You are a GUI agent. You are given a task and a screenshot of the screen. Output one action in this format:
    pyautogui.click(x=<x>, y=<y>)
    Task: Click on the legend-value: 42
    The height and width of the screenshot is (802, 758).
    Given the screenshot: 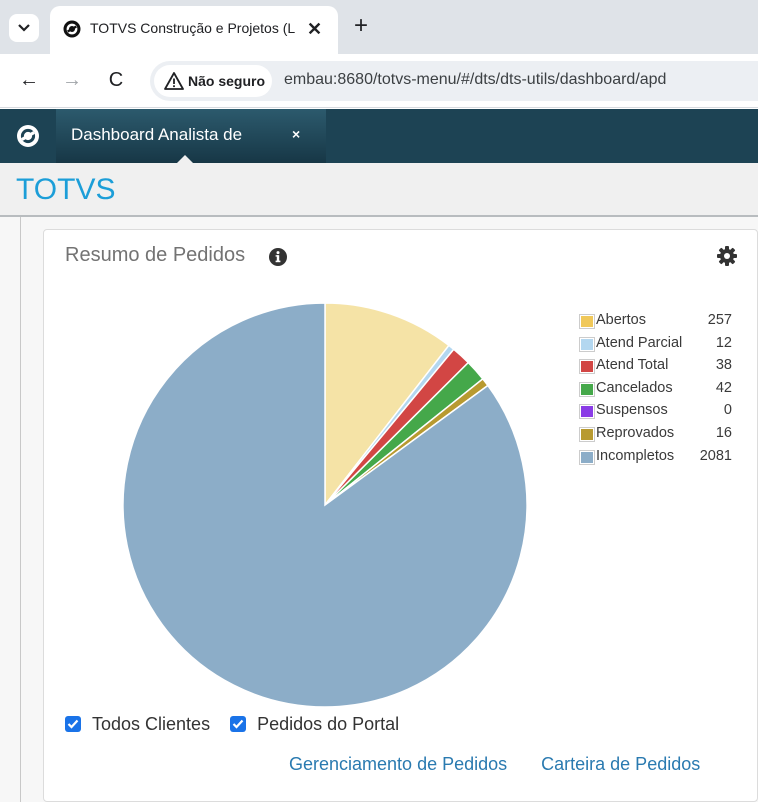 What is the action you would take?
    pyautogui.click(x=723, y=387)
    